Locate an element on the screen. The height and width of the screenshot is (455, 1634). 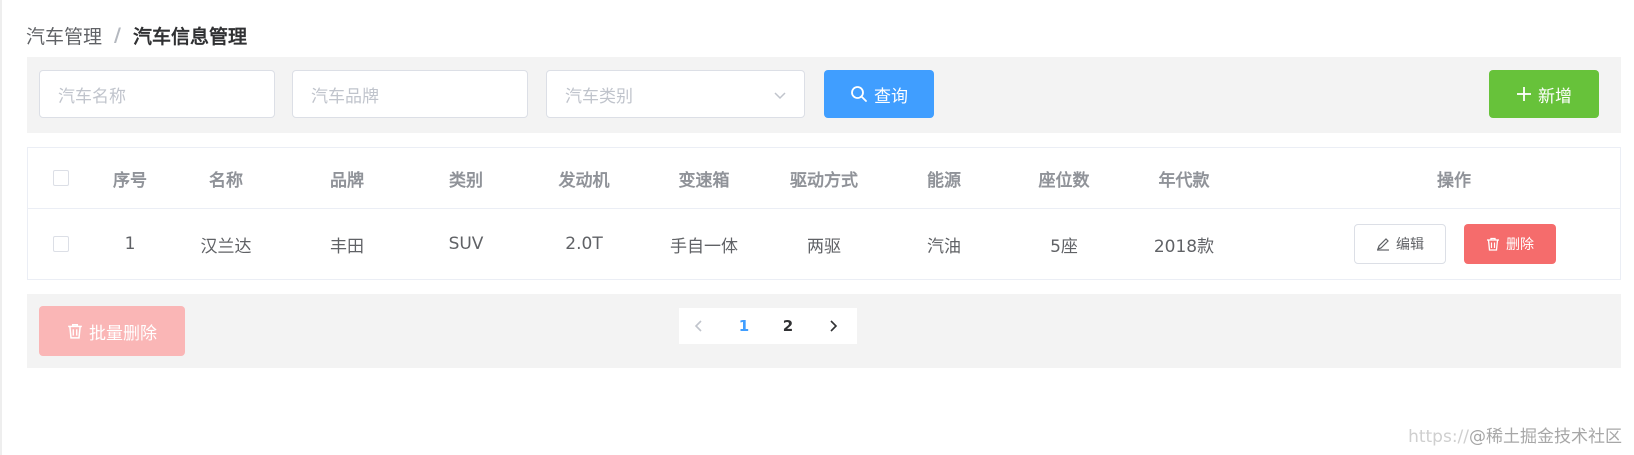
car-type-placeholder: 汽车类别 is located at coordinates (599, 96).